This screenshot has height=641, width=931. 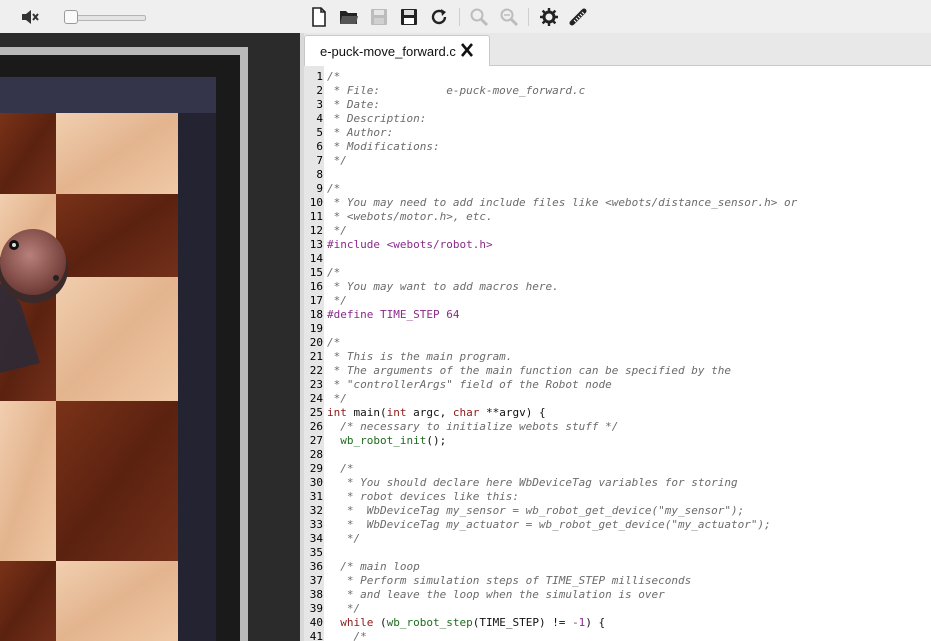 I want to click on line-number: 8, so click(x=319, y=174).